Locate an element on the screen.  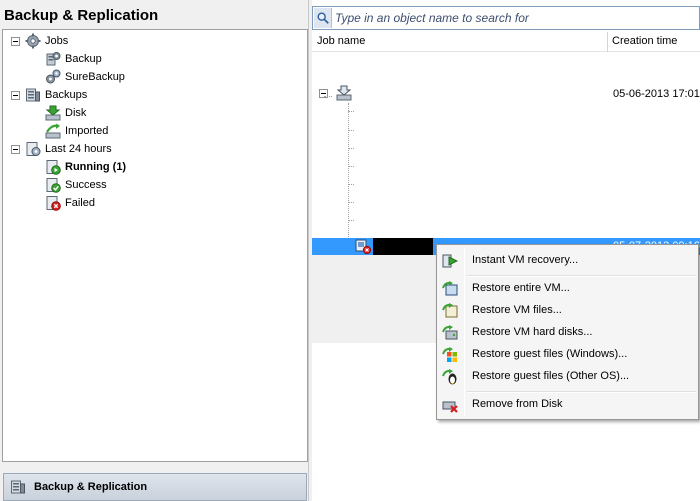
tree-node-label: Jobs is located at coordinates (57, 41).